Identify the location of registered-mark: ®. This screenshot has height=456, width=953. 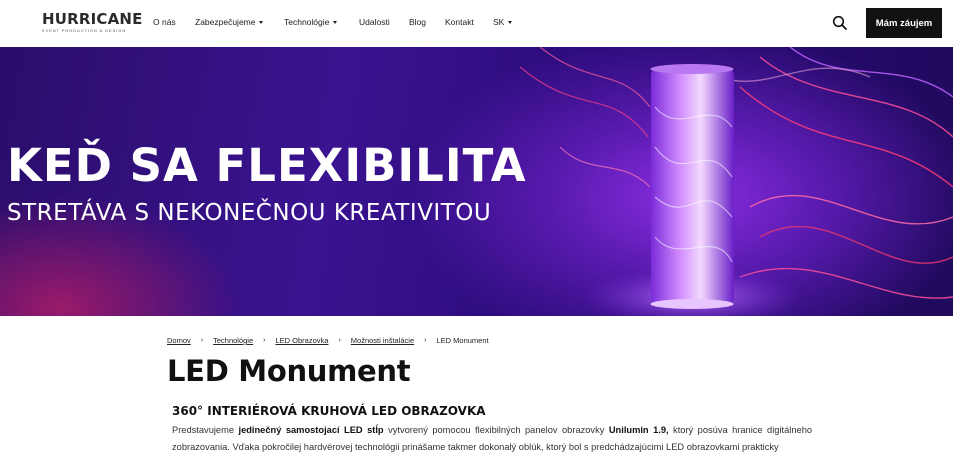
(129, 15).